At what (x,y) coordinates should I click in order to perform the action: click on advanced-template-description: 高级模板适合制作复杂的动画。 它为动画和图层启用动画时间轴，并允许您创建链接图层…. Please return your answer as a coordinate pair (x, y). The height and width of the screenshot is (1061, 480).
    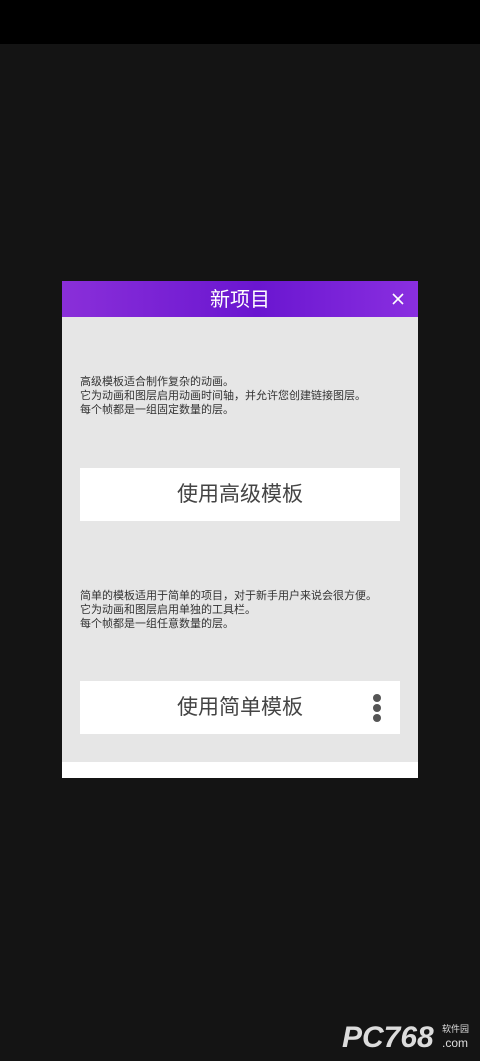
    Looking at the image, I should click on (241, 396).